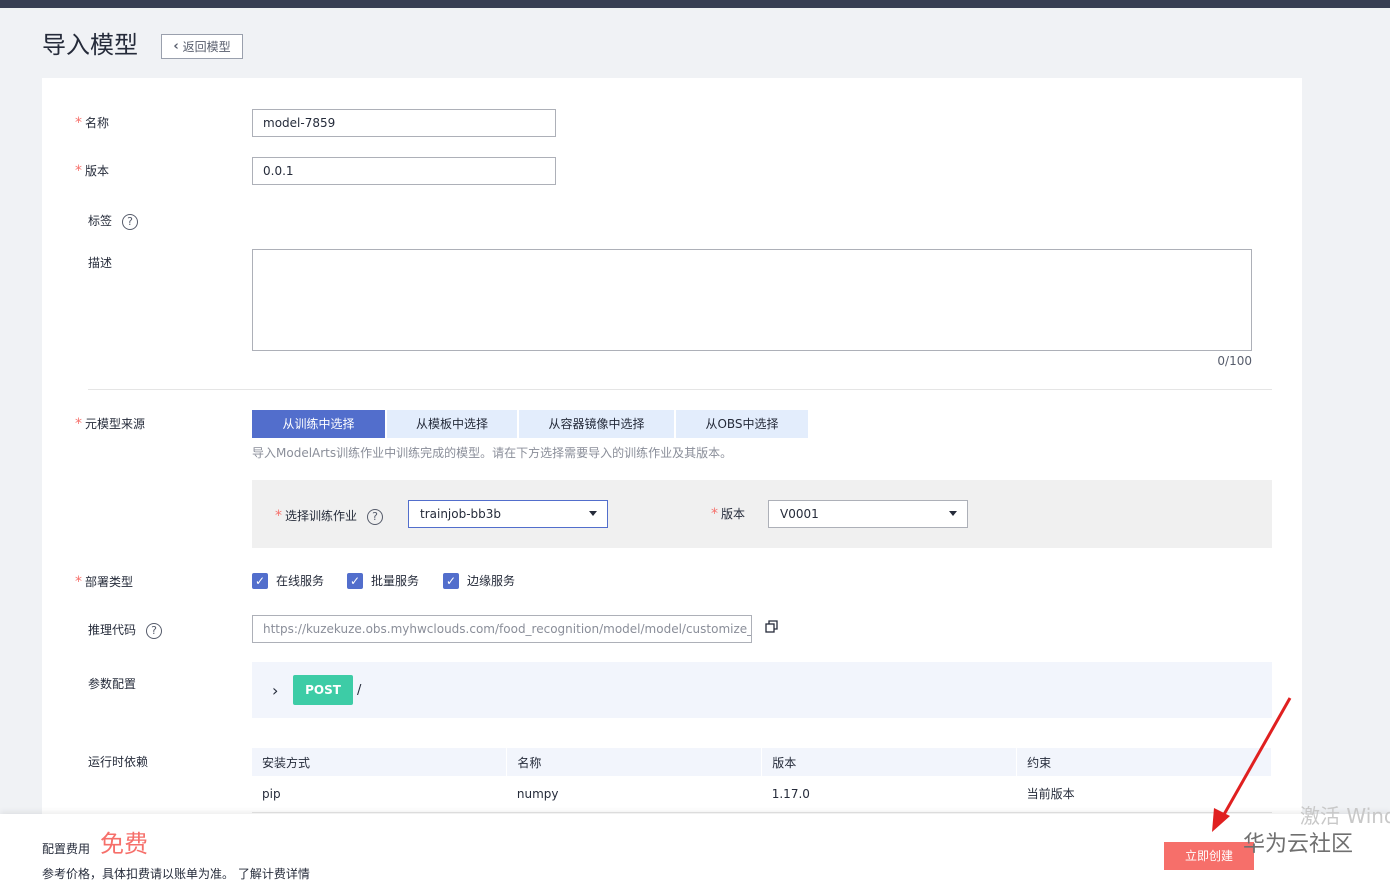  Describe the element at coordinates (799, 514) in the screenshot. I see `train-version-value: V0001` at that location.